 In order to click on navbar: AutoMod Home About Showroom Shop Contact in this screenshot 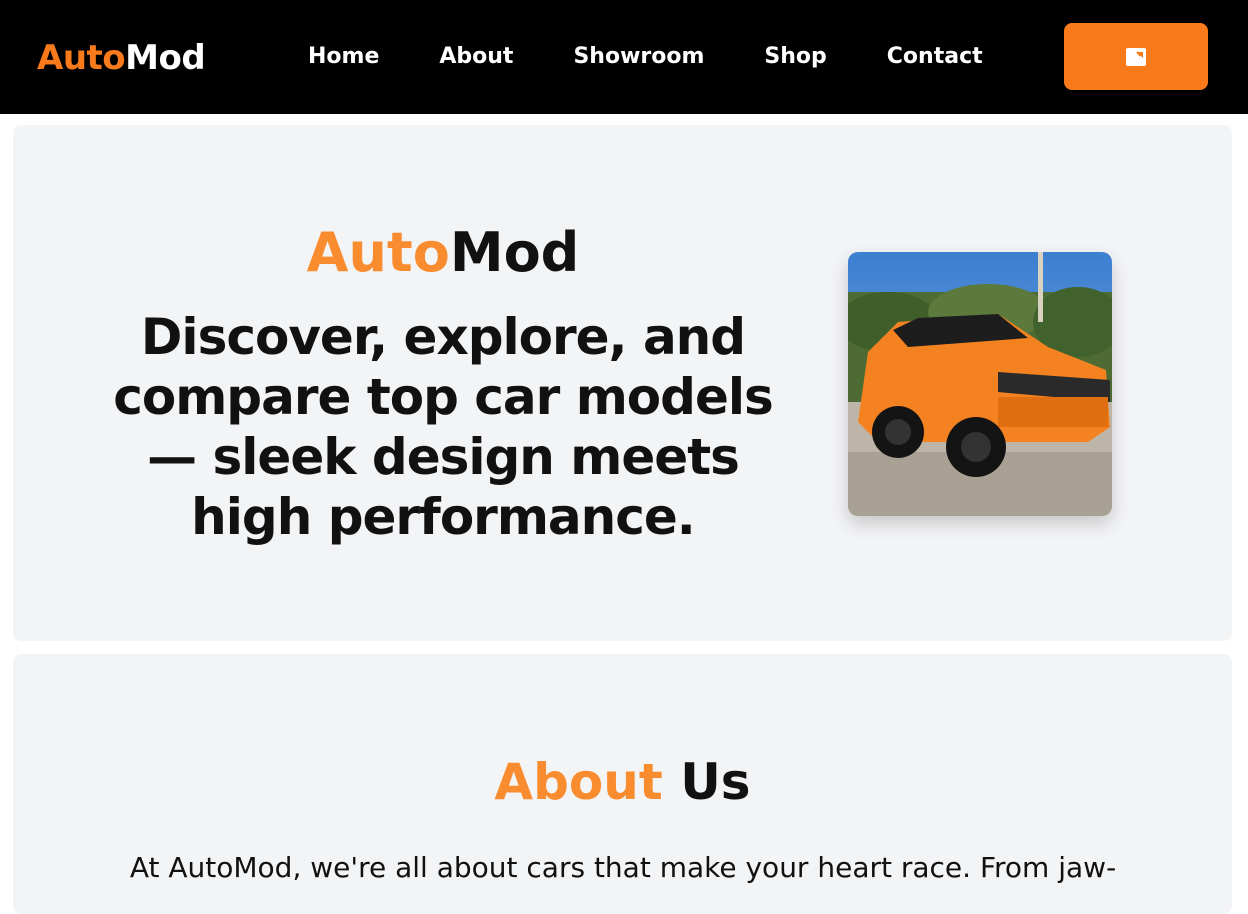, I will do `click(624, 57)`.